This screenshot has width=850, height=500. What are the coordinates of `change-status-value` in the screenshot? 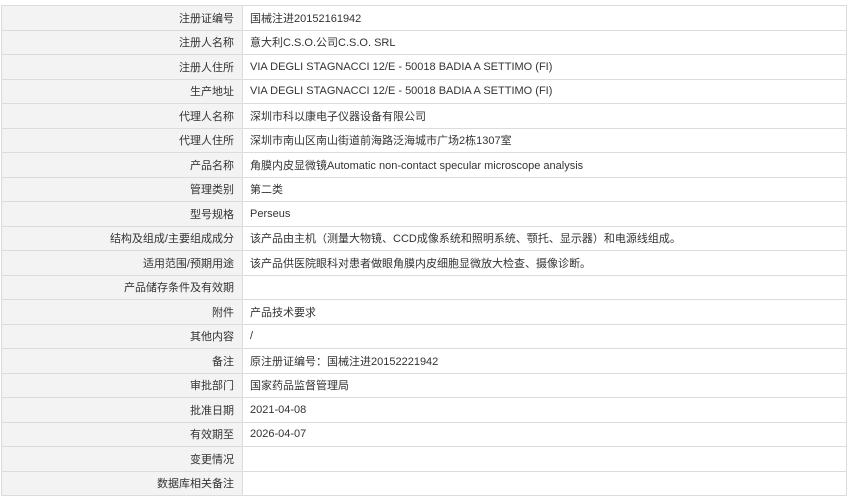 It's located at (544, 459).